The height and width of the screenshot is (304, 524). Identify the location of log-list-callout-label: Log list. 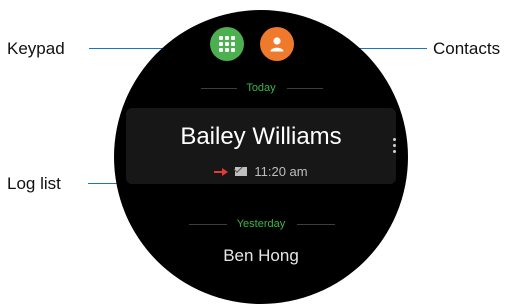
(34, 183).